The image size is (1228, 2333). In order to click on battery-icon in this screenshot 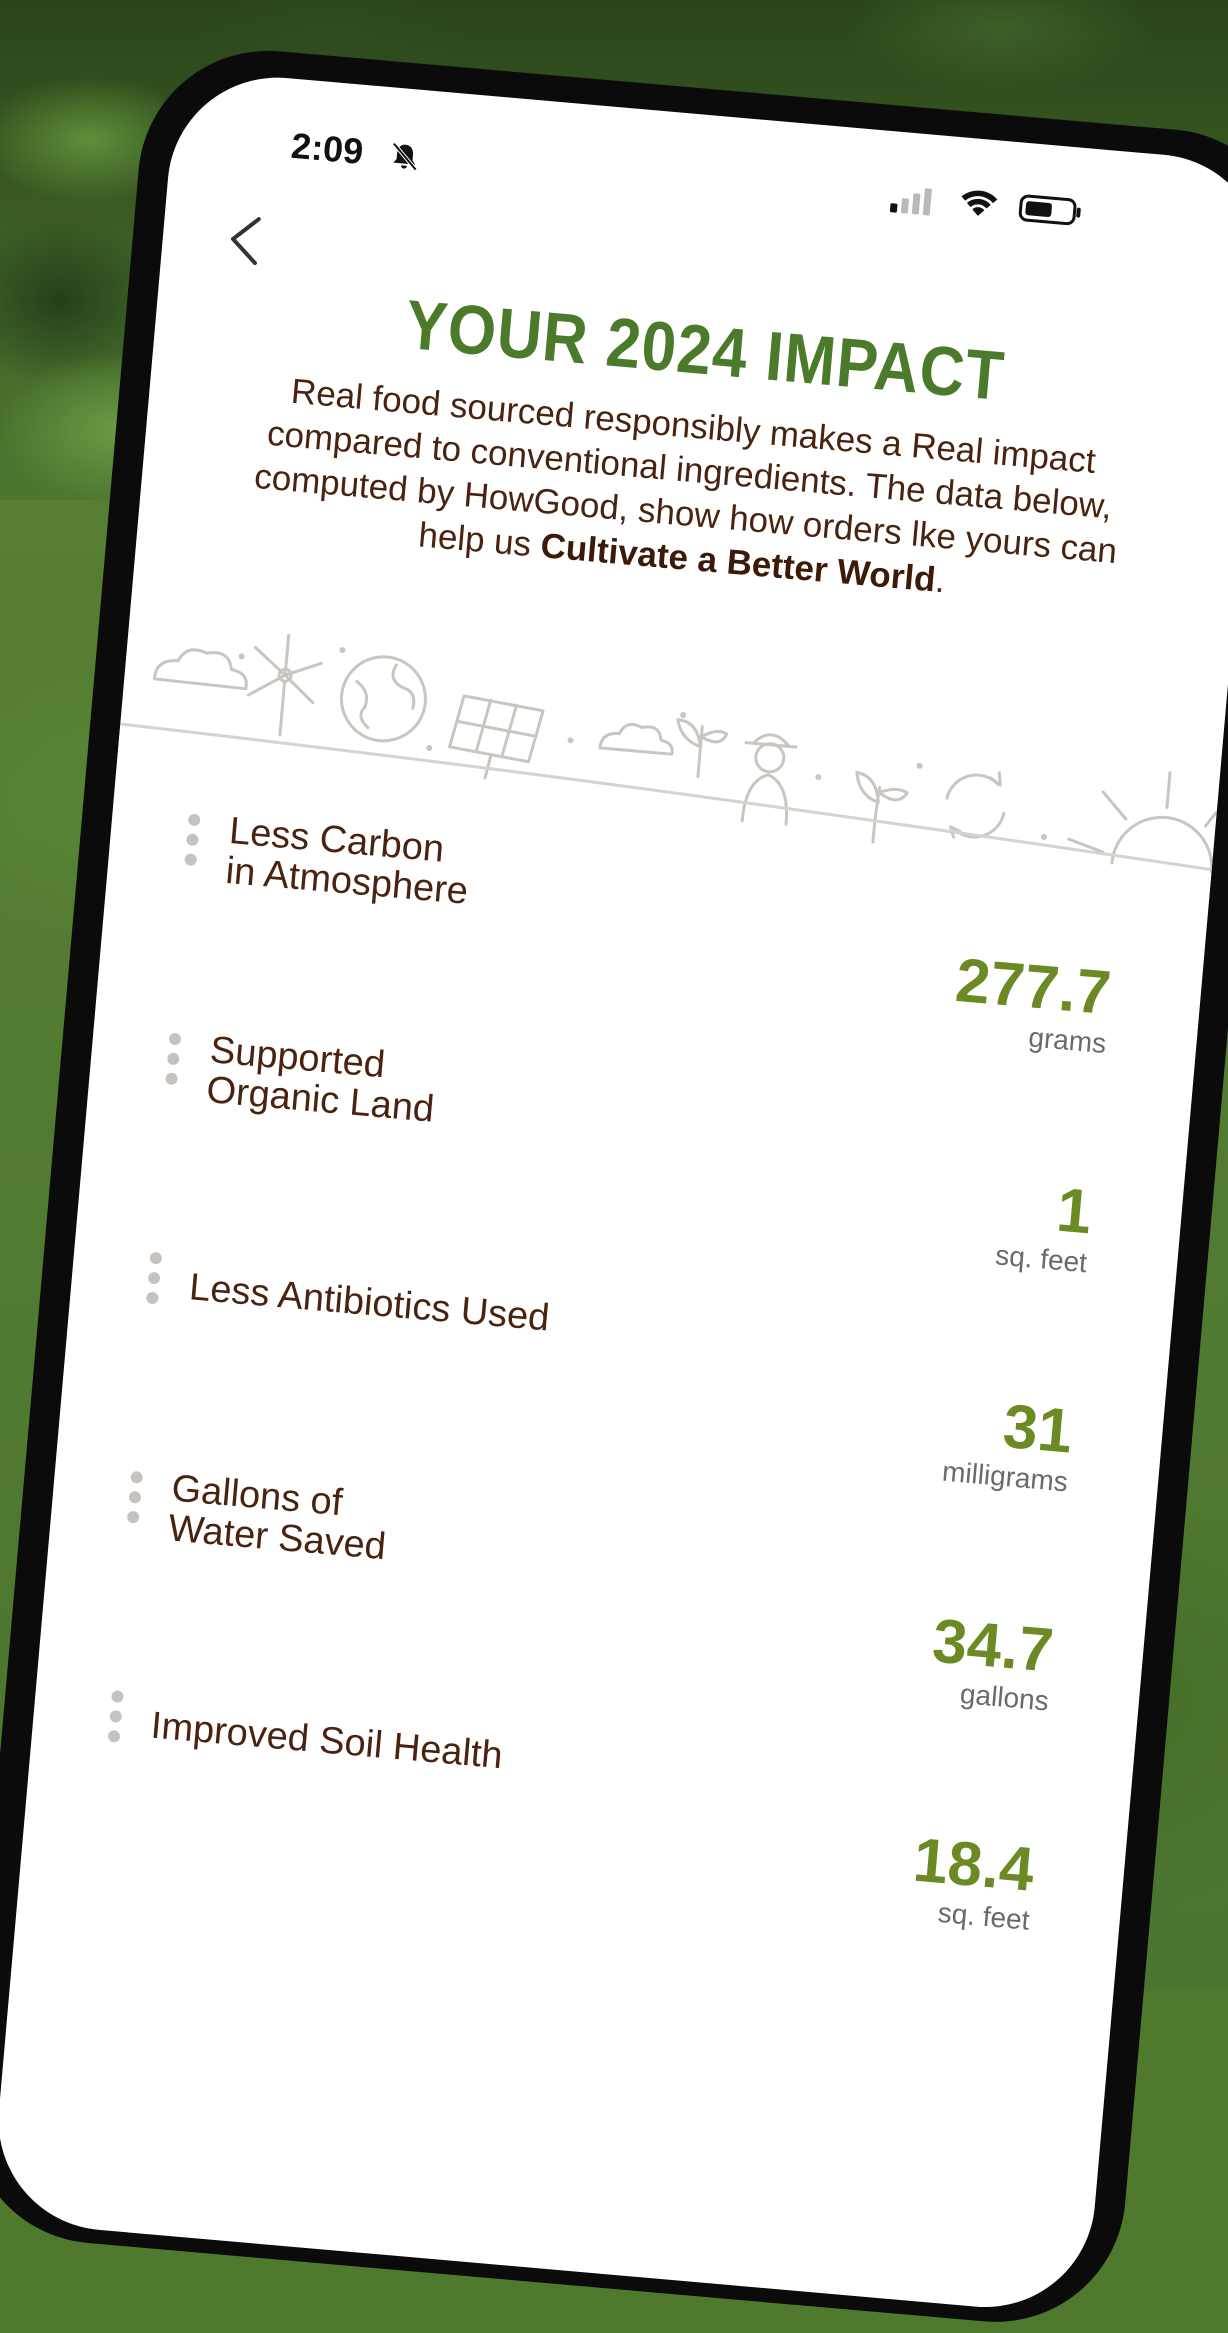, I will do `click(1049, 210)`.